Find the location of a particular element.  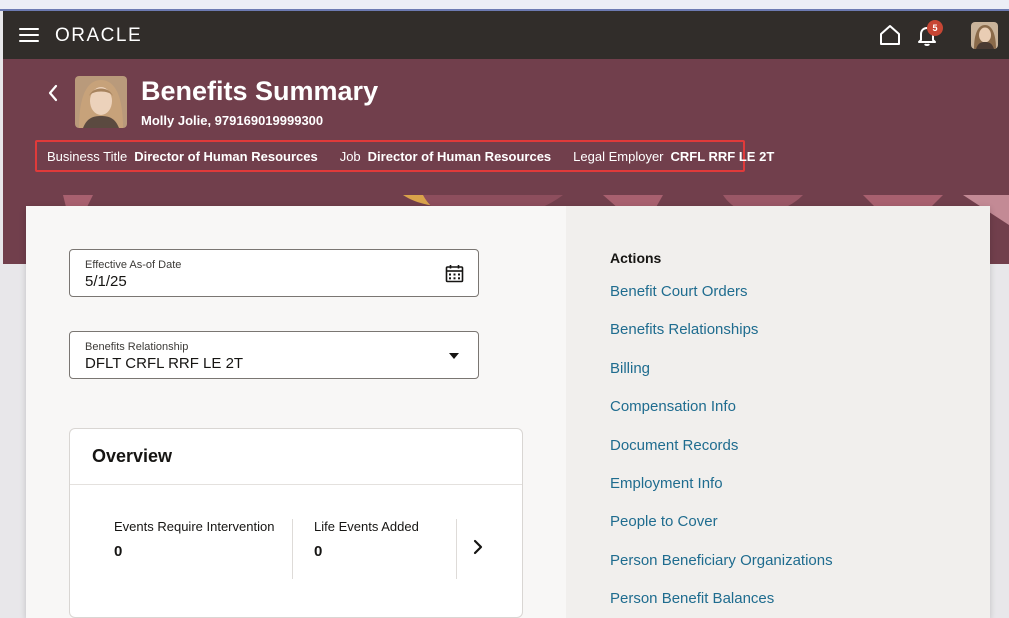

action-people-to-cover: People to Cover is located at coordinates (664, 521).